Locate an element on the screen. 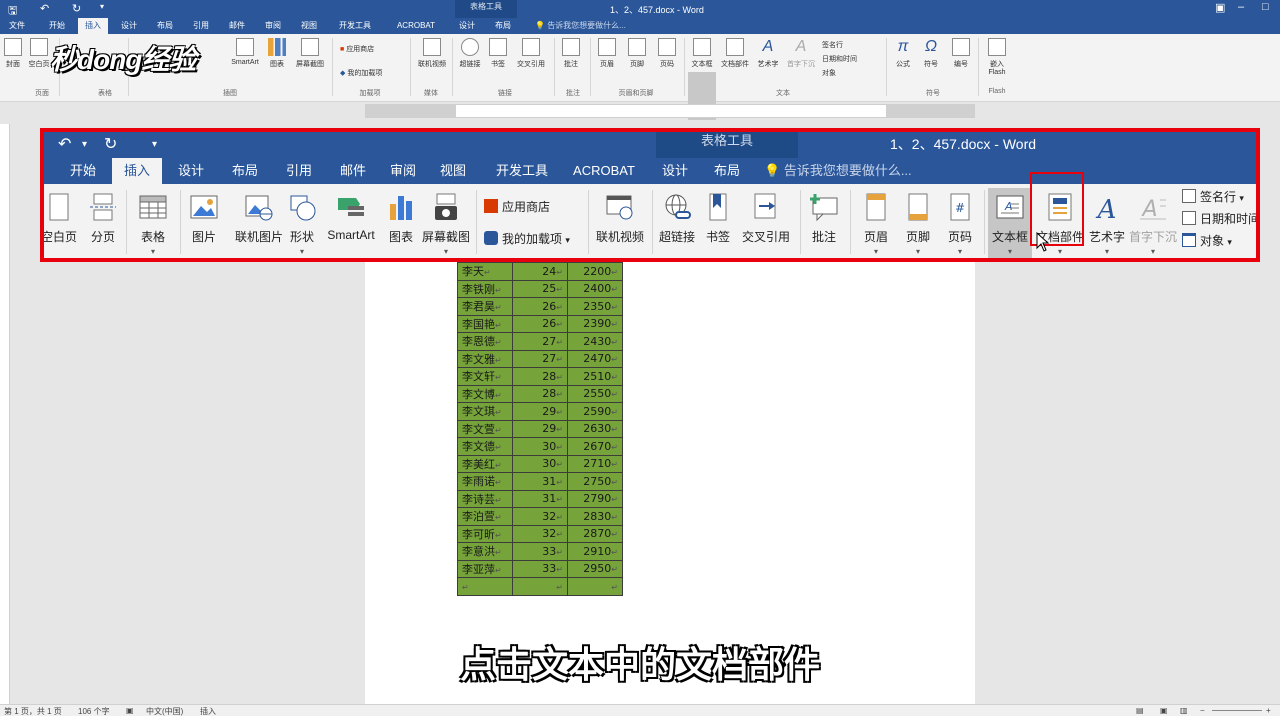 Image resolution: width=1280 pixels, height=716 pixels. shapes-button: 形状 ▾ is located at coordinates (302, 224).